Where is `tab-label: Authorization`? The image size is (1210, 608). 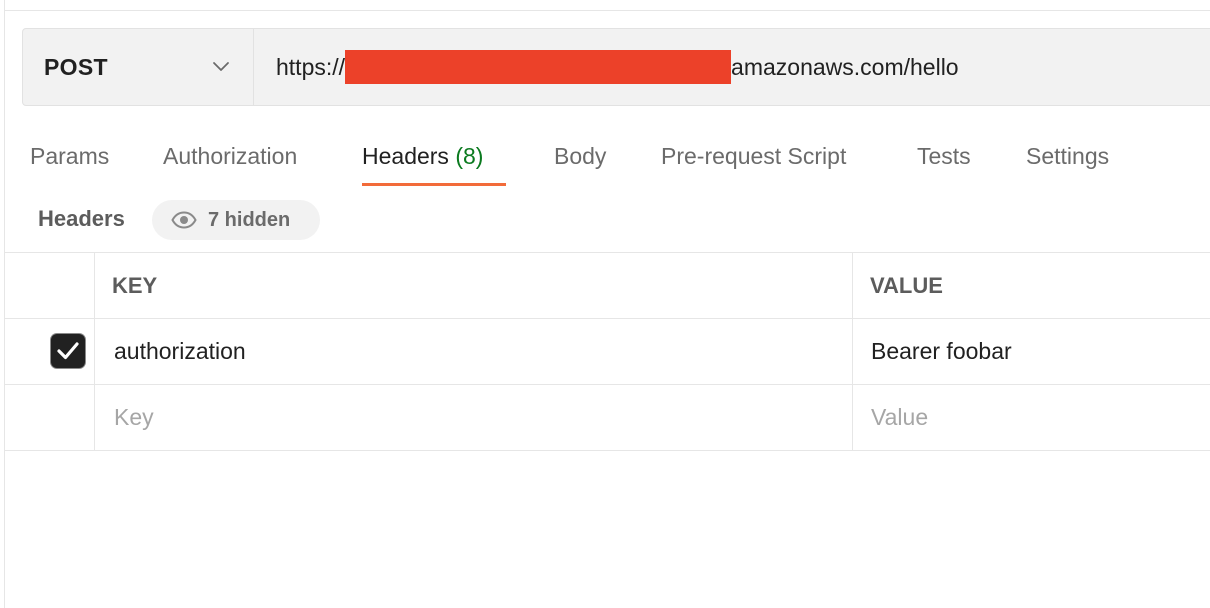 tab-label: Authorization is located at coordinates (230, 156).